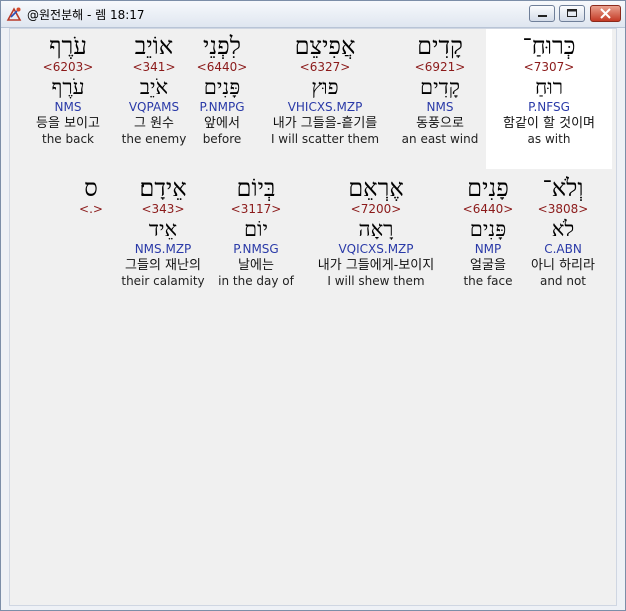 This screenshot has width=626, height=611. What do you see at coordinates (154, 67) in the screenshot?
I see `strong-number: <341>` at bounding box center [154, 67].